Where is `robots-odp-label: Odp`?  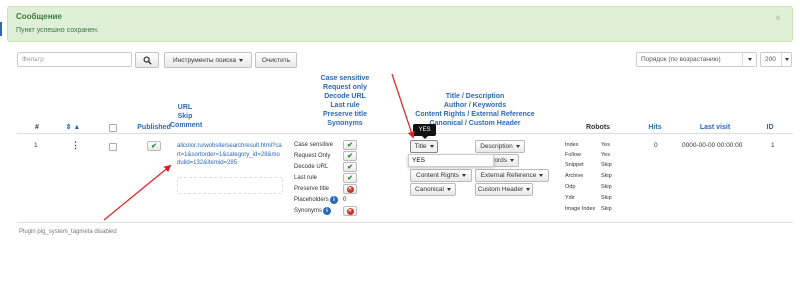 robots-odp-label: Odp is located at coordinates (570, 187).